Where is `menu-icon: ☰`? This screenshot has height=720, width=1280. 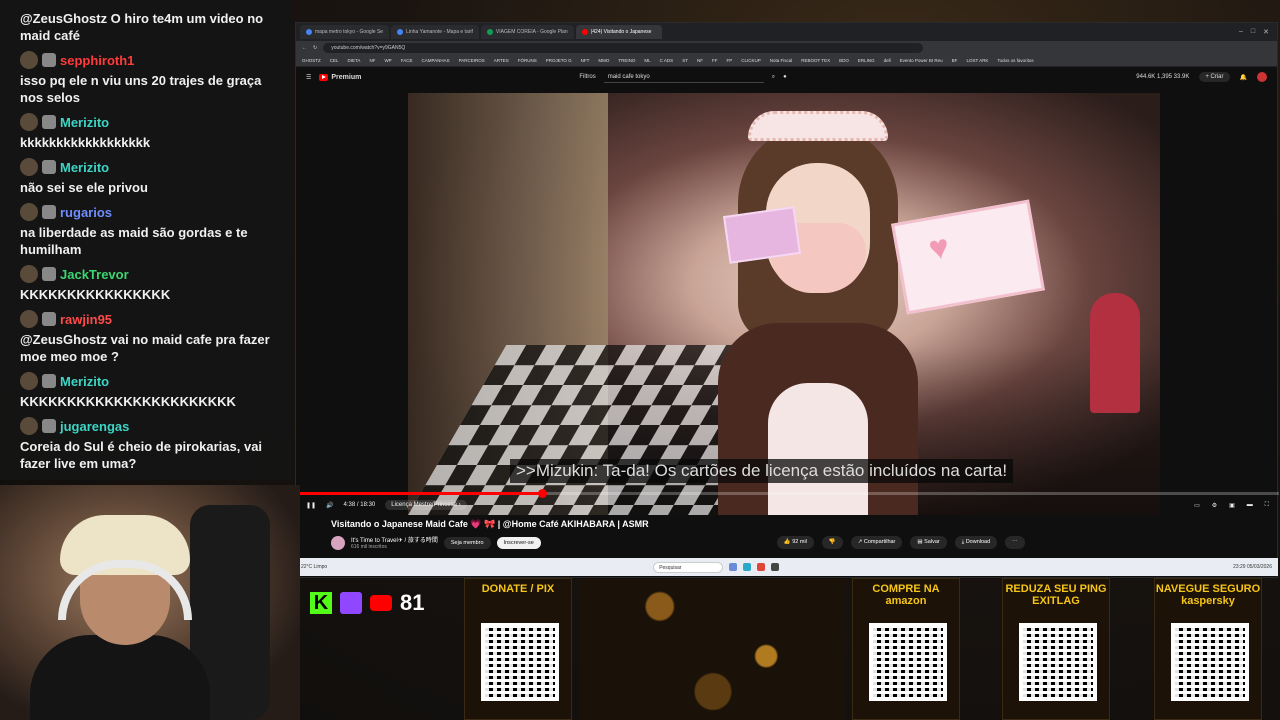 menu-icon: ☰ is located at coordinates (308, 77).